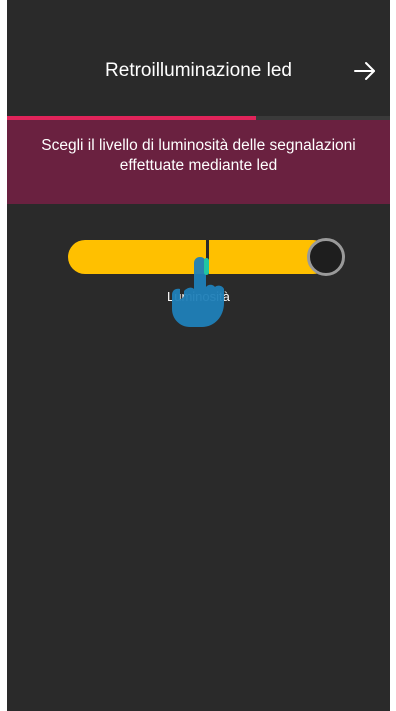 The width and height of the screenshot is (396, 711). I want to click on arrow-right-icon, so click(364, 71).